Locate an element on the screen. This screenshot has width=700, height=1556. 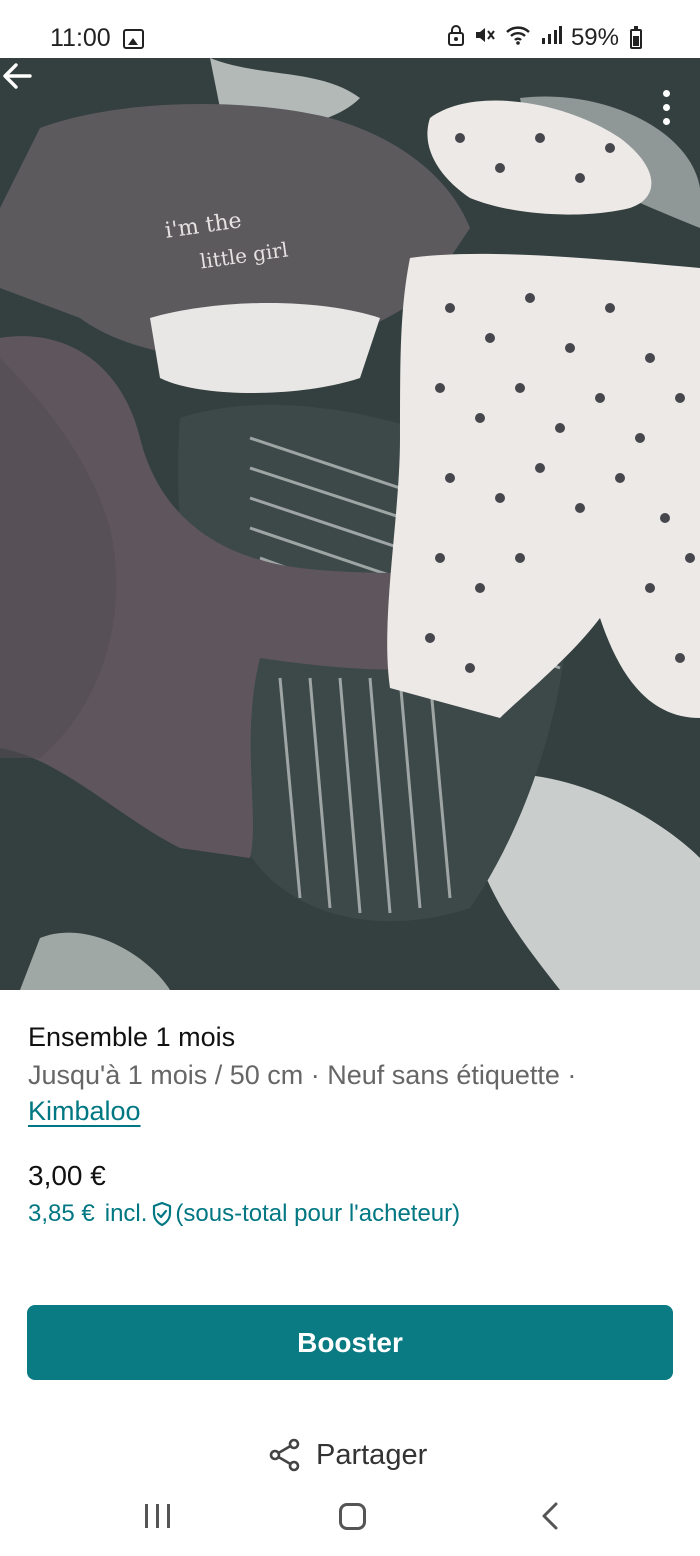
mute-icon is located at coordinates (485, 38).